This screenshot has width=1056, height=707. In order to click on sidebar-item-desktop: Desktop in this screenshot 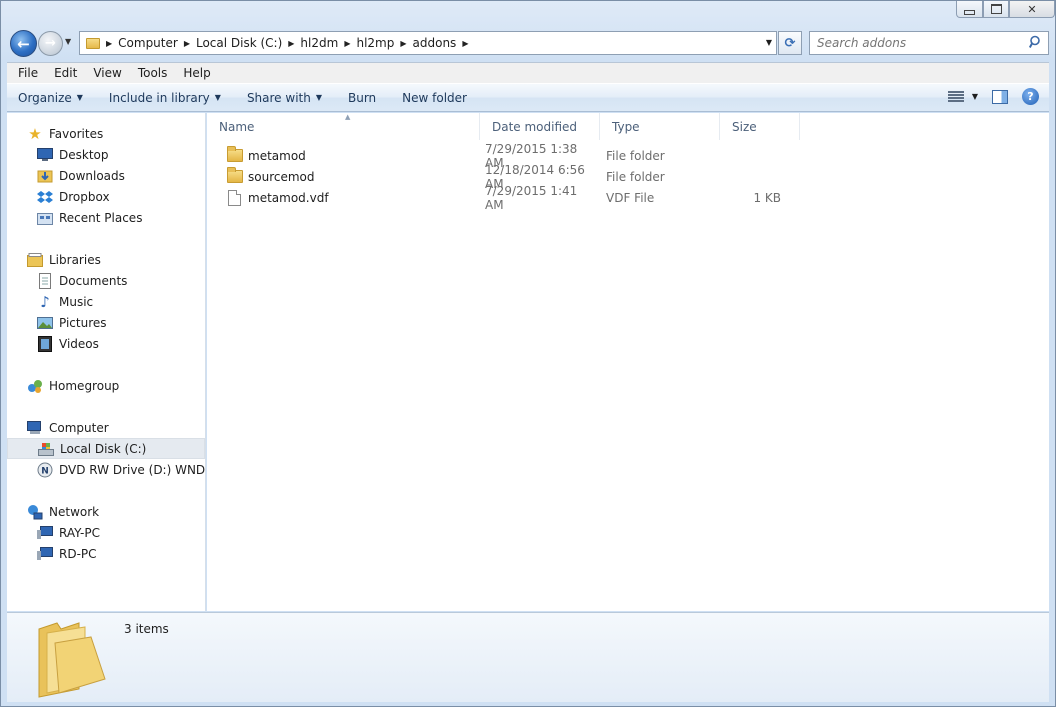, I will do `click(106, 154)`.